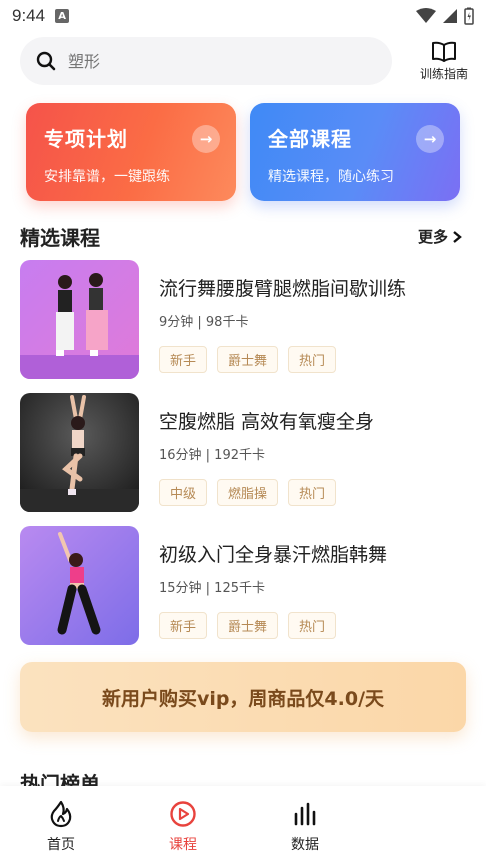  I want to click on book-icon, so click(444, 51).